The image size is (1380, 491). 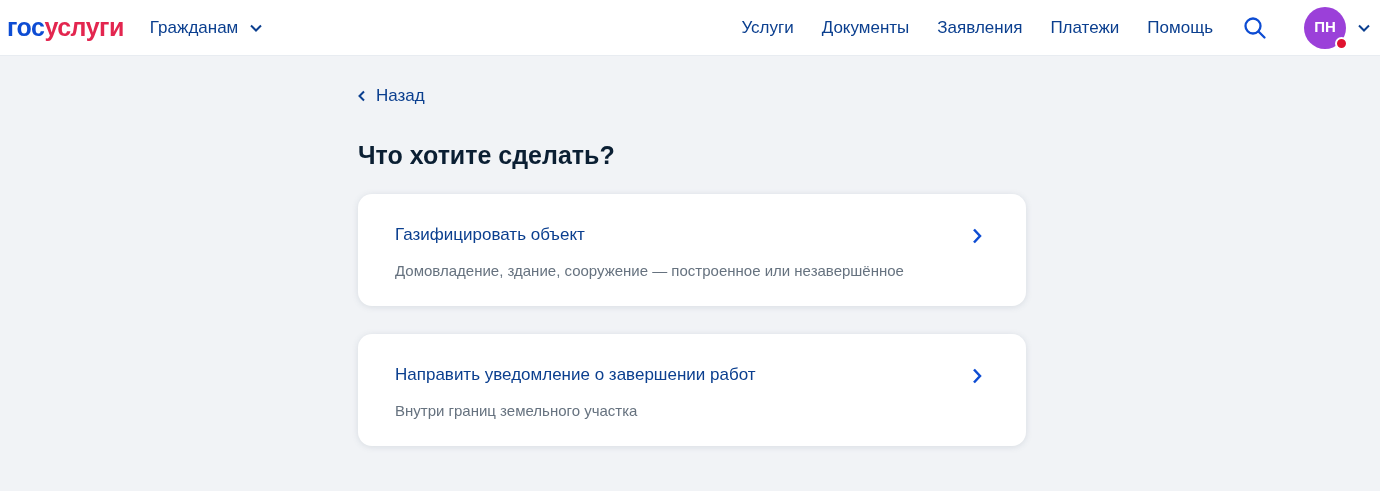 What do you see at coordinates (692, 250) in the screenshot?
I see `option-card: Газифицировать объект Домовладение, здание, сооружение — построенное или незавершённое` at bounding box center [692, 250].